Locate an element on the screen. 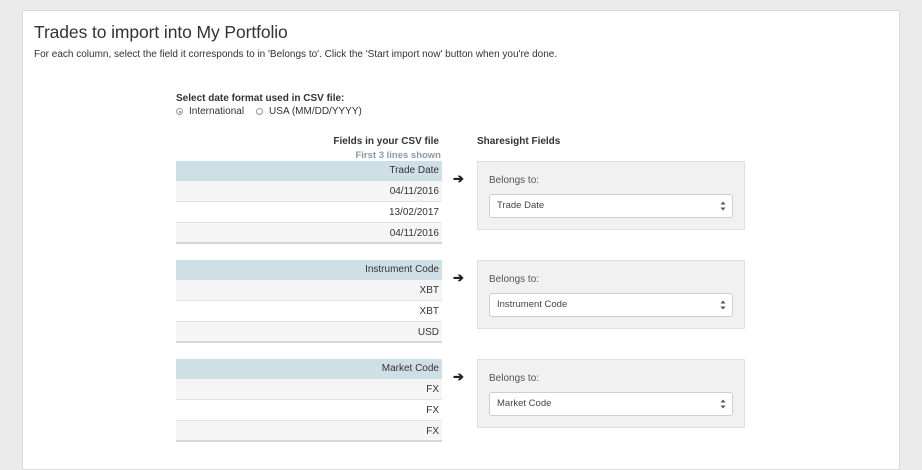  belongs-to-select-trade-date: Trade Date is located at coordinates (611, 206).